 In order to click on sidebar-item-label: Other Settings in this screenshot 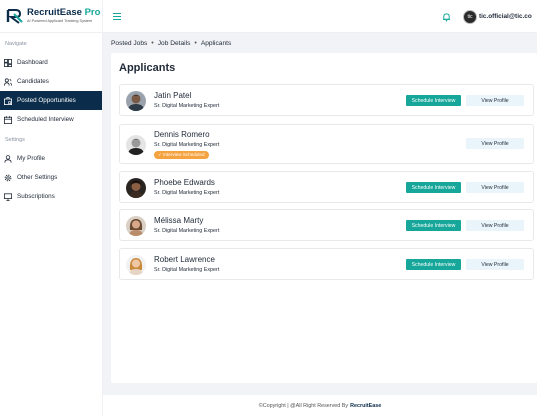, I will do `click(37, 177)`.